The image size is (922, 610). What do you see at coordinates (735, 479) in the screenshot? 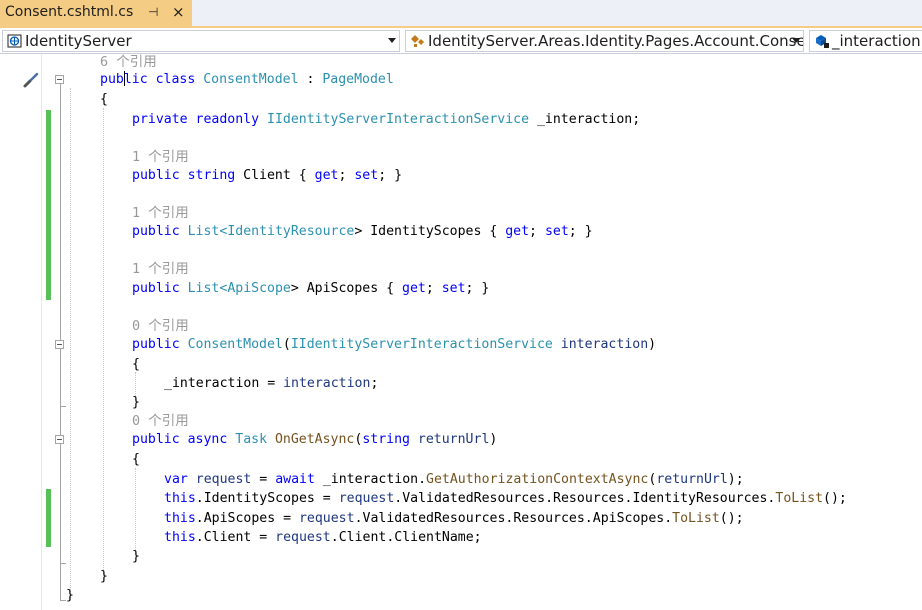
I see `punct: );` at bounding box center [735, 479].